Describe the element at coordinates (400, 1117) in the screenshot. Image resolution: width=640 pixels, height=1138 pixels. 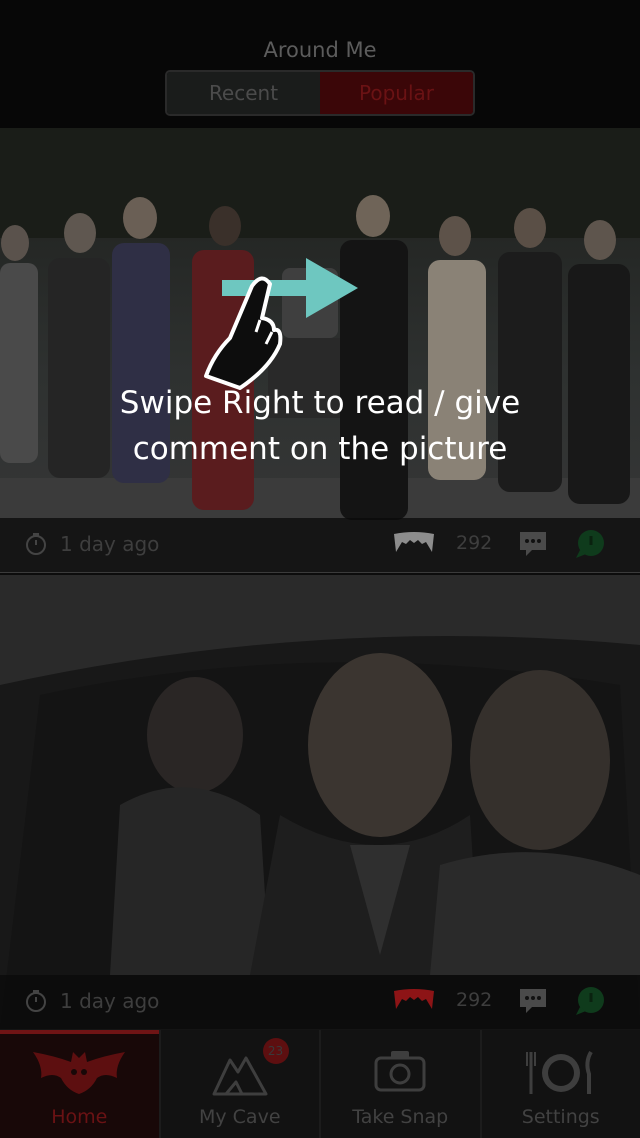
I see `tab-take-snap-label: Take Snap` at that location.